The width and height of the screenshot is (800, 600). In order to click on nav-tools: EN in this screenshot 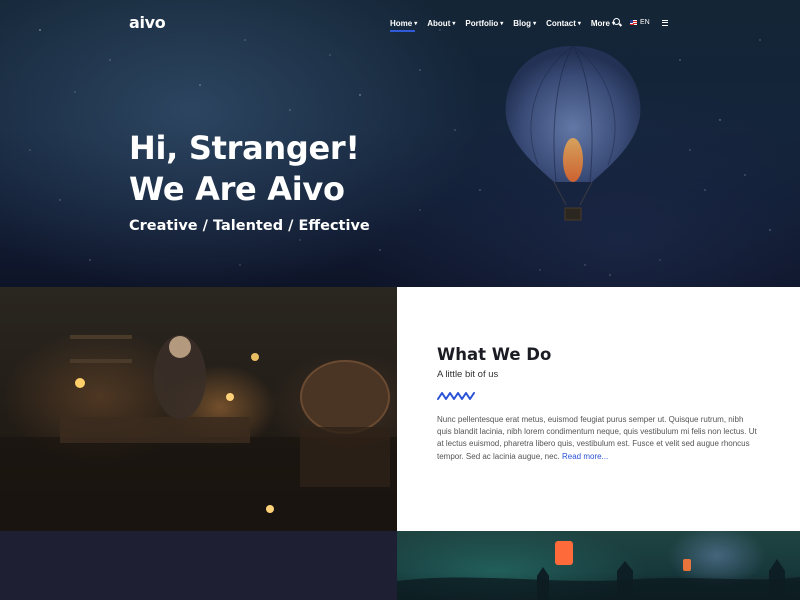, I will do `click(640, 22)`.